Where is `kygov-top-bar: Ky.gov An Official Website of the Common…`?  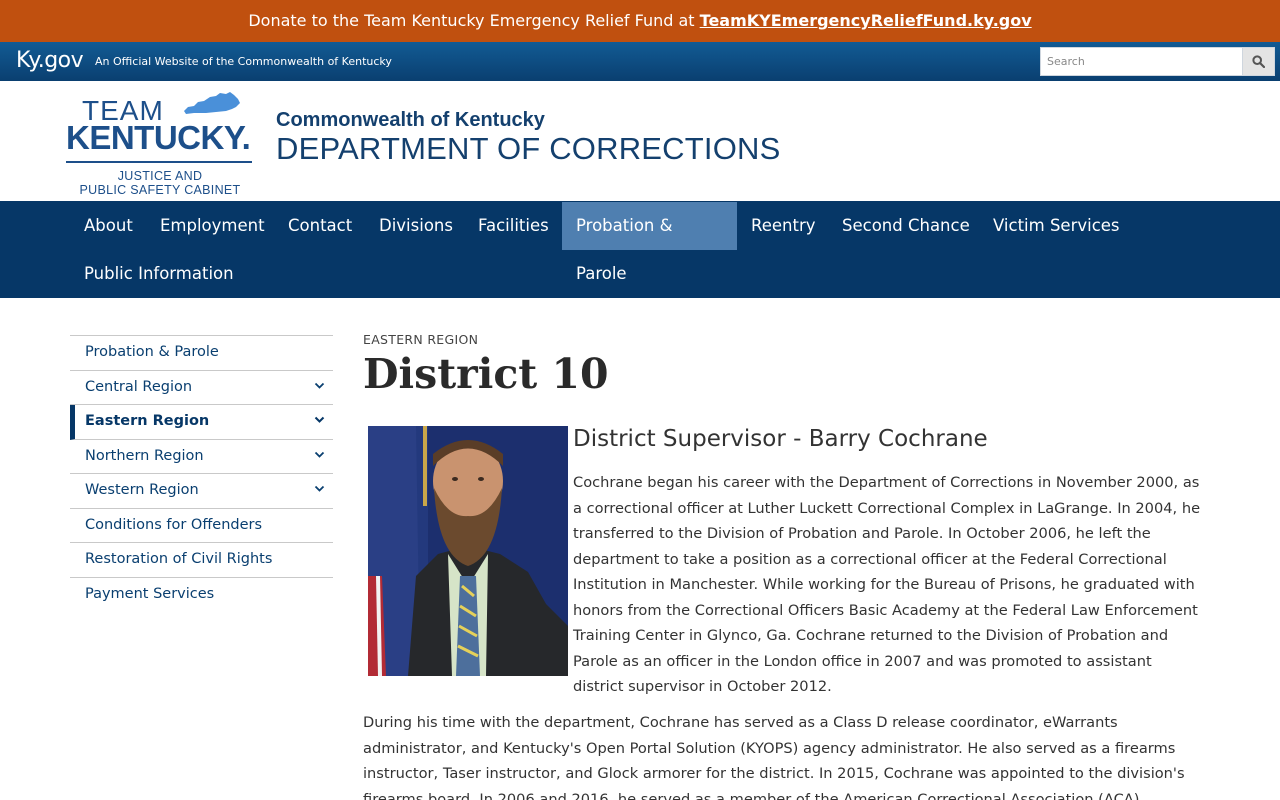
kygov-top-bar: Ky.gov An Official Website of the Common… is located at coordinates (640, 61).